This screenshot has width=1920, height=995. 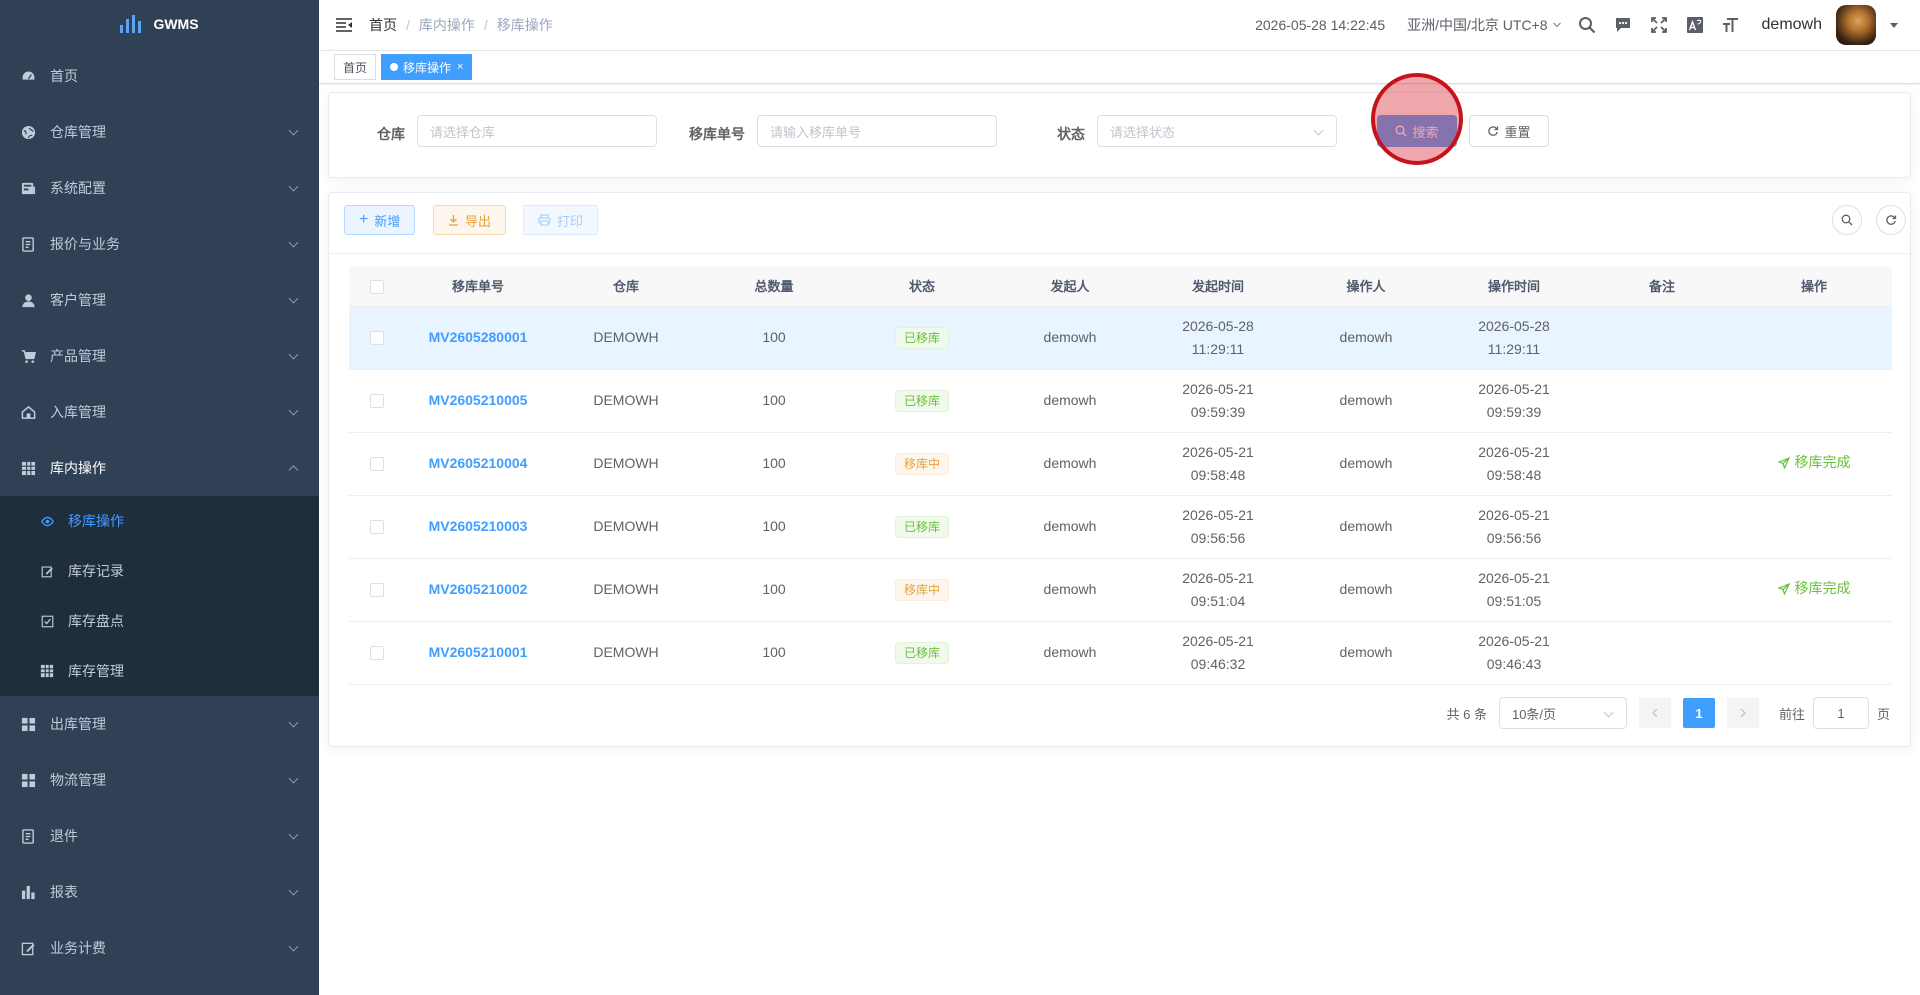 What do you see at coordinates (159, 836) in the screenshot?
I see `sidebar-item-returns: 退件` at bounding box center [159, 836].